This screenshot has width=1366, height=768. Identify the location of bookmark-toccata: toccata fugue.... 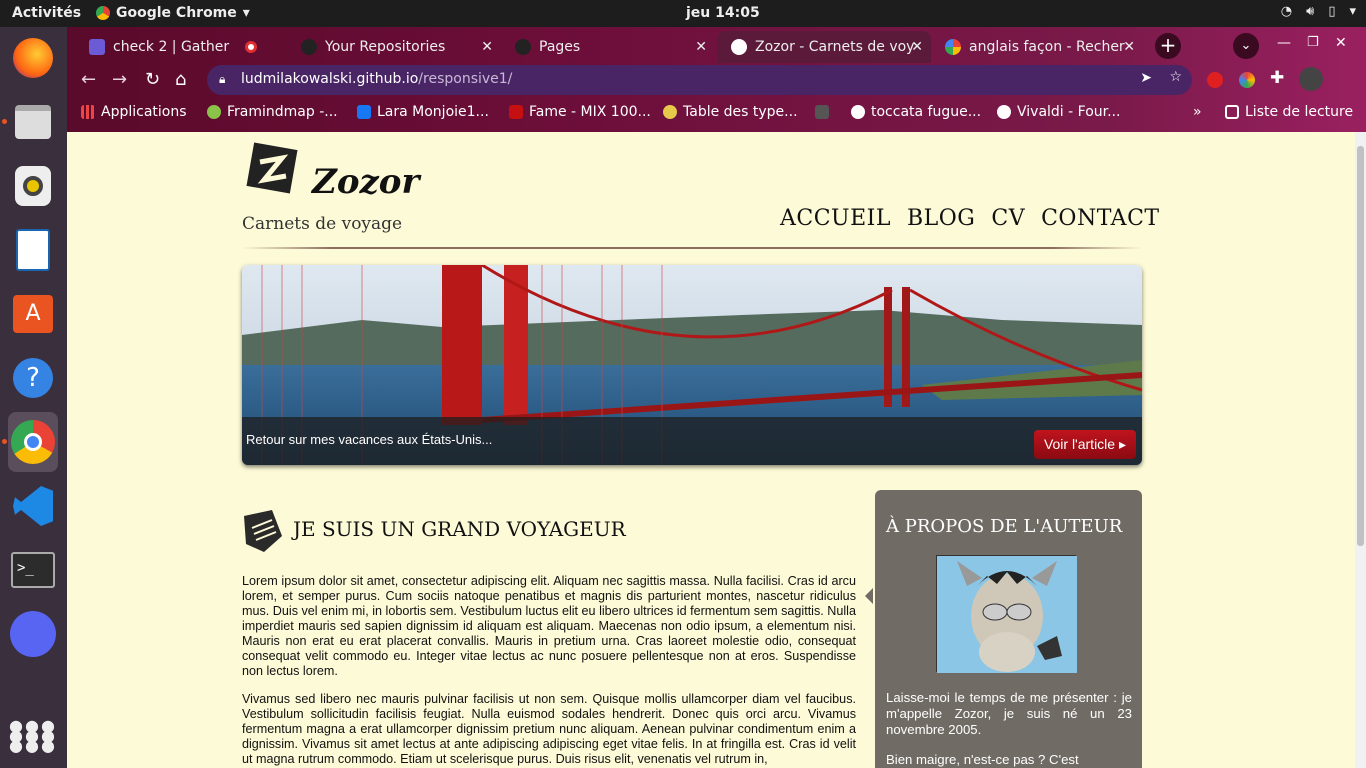
(898, 112).